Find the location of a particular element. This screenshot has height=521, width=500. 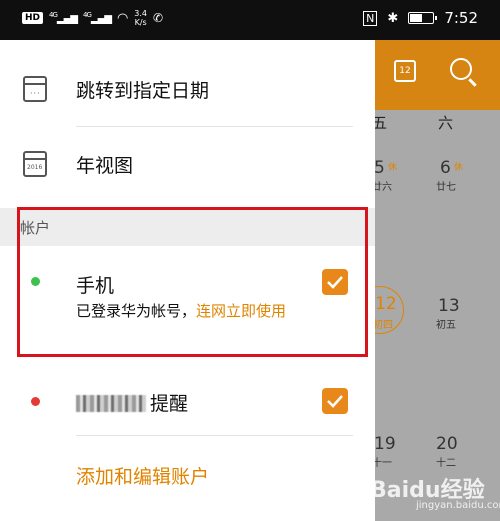

check-icon is located at coordinates (335, 401).